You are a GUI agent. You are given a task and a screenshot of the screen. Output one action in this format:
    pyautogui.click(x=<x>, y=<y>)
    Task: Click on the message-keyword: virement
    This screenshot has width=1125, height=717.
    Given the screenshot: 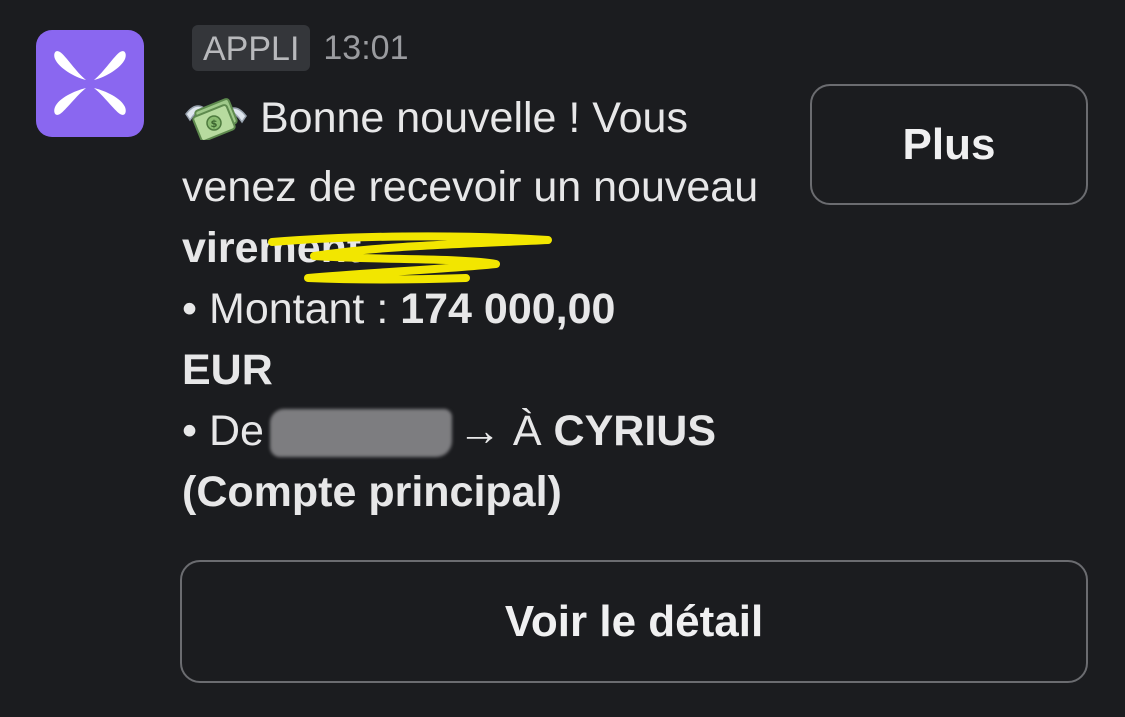 What is the action you would take?
    pyautogui.click(x=272, y=248)
    